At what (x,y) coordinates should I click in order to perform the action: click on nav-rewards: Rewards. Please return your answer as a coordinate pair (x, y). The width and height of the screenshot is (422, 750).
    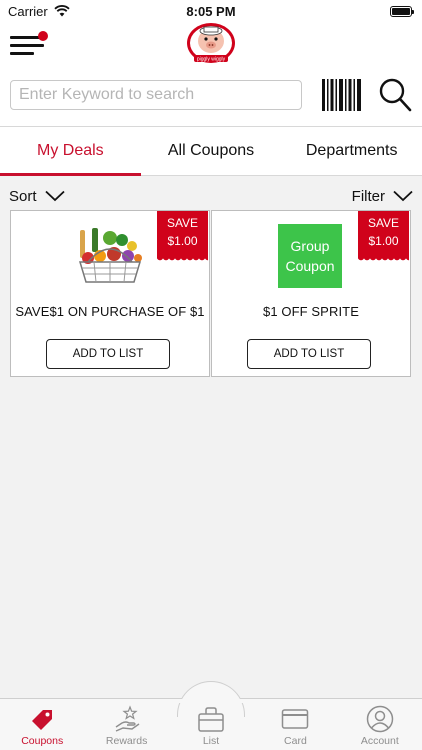
    Looking at the image, I should click on (126, 724).